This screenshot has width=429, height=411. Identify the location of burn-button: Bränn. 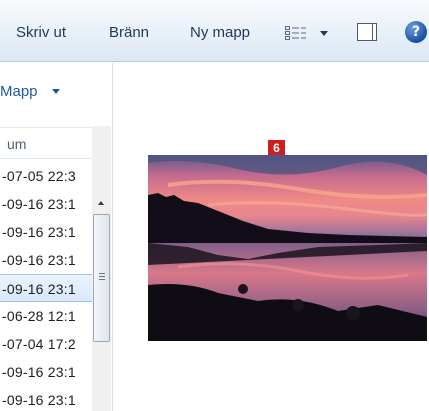
(129, 33).